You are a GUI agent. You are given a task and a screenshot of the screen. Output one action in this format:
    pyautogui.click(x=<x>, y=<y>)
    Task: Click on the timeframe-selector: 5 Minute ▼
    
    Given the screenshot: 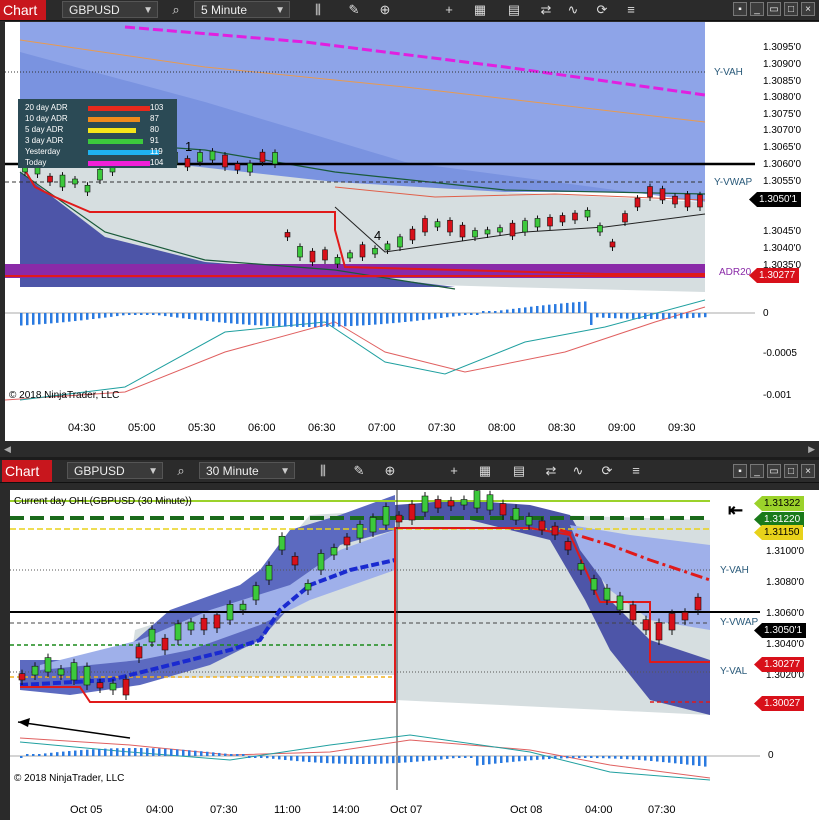 What is the action you would take?
    pyautogui.click(x=242, y=9)
    